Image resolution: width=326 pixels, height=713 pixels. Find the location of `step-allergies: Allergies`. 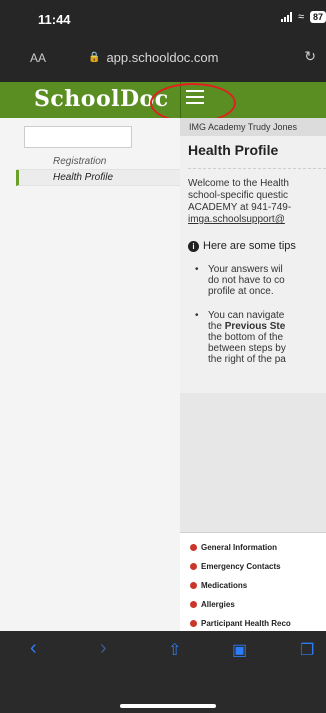

step-allergies: Allergies is located at coordinates (212, 604).